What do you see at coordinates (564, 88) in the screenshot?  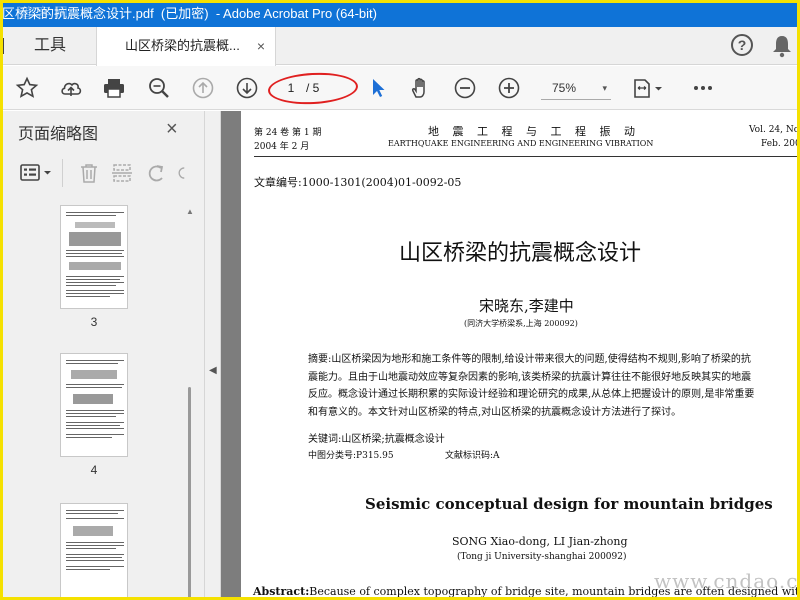 I see `zoom-level-value: 75%` at bounding box center [564, 88].